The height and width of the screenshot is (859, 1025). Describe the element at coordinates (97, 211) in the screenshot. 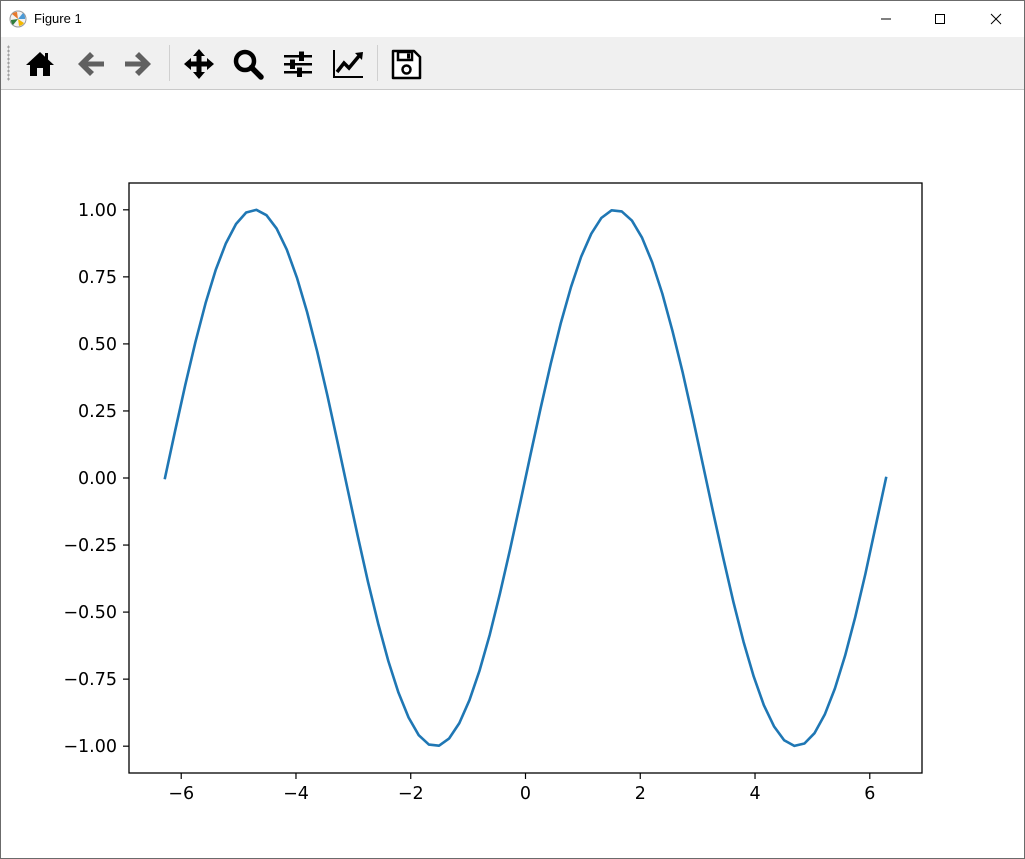

I see `y-tick-label: 1.00` at that location.